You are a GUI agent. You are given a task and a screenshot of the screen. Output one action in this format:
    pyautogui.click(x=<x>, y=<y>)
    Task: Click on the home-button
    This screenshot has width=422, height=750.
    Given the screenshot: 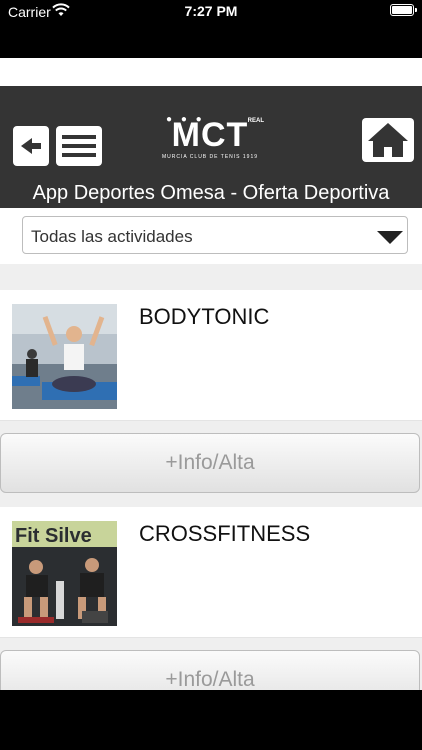 What is the action you would take?
    pyautogui.click(x=388, y=140)
    